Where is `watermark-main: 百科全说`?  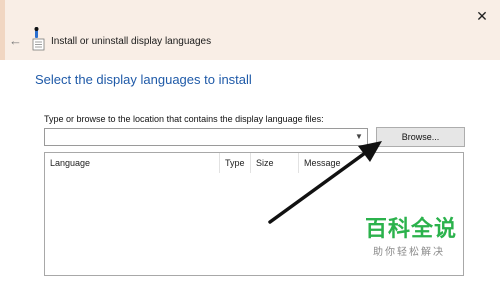 watermark-main: 百科全说 is located at coordinates (411, 229).